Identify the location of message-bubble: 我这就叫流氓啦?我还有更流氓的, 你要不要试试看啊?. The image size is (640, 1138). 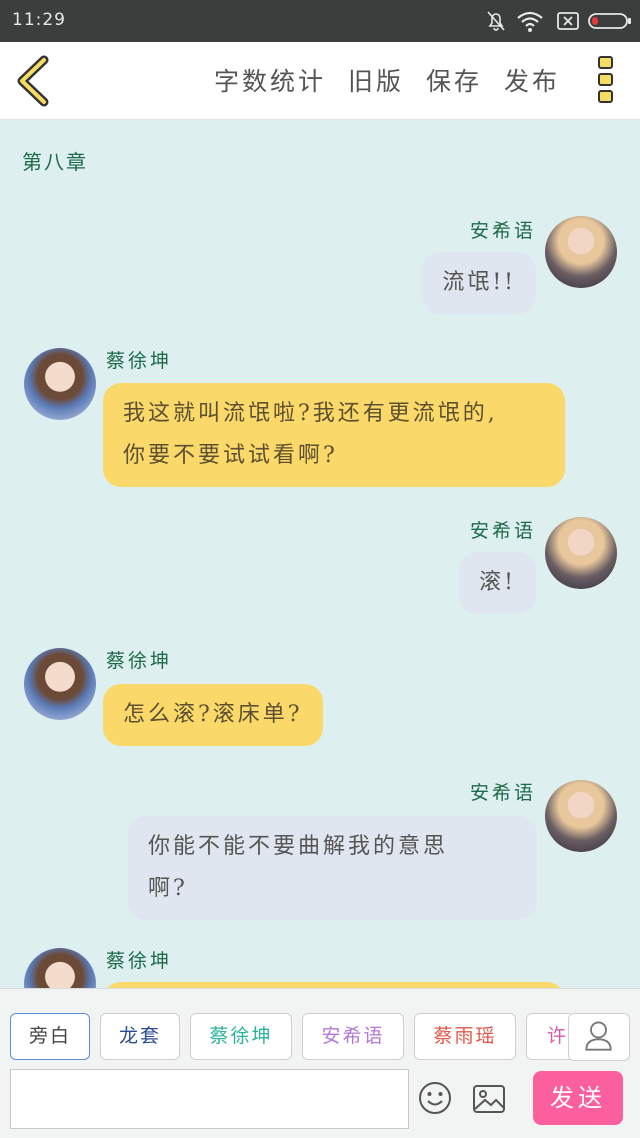
(334, 435).